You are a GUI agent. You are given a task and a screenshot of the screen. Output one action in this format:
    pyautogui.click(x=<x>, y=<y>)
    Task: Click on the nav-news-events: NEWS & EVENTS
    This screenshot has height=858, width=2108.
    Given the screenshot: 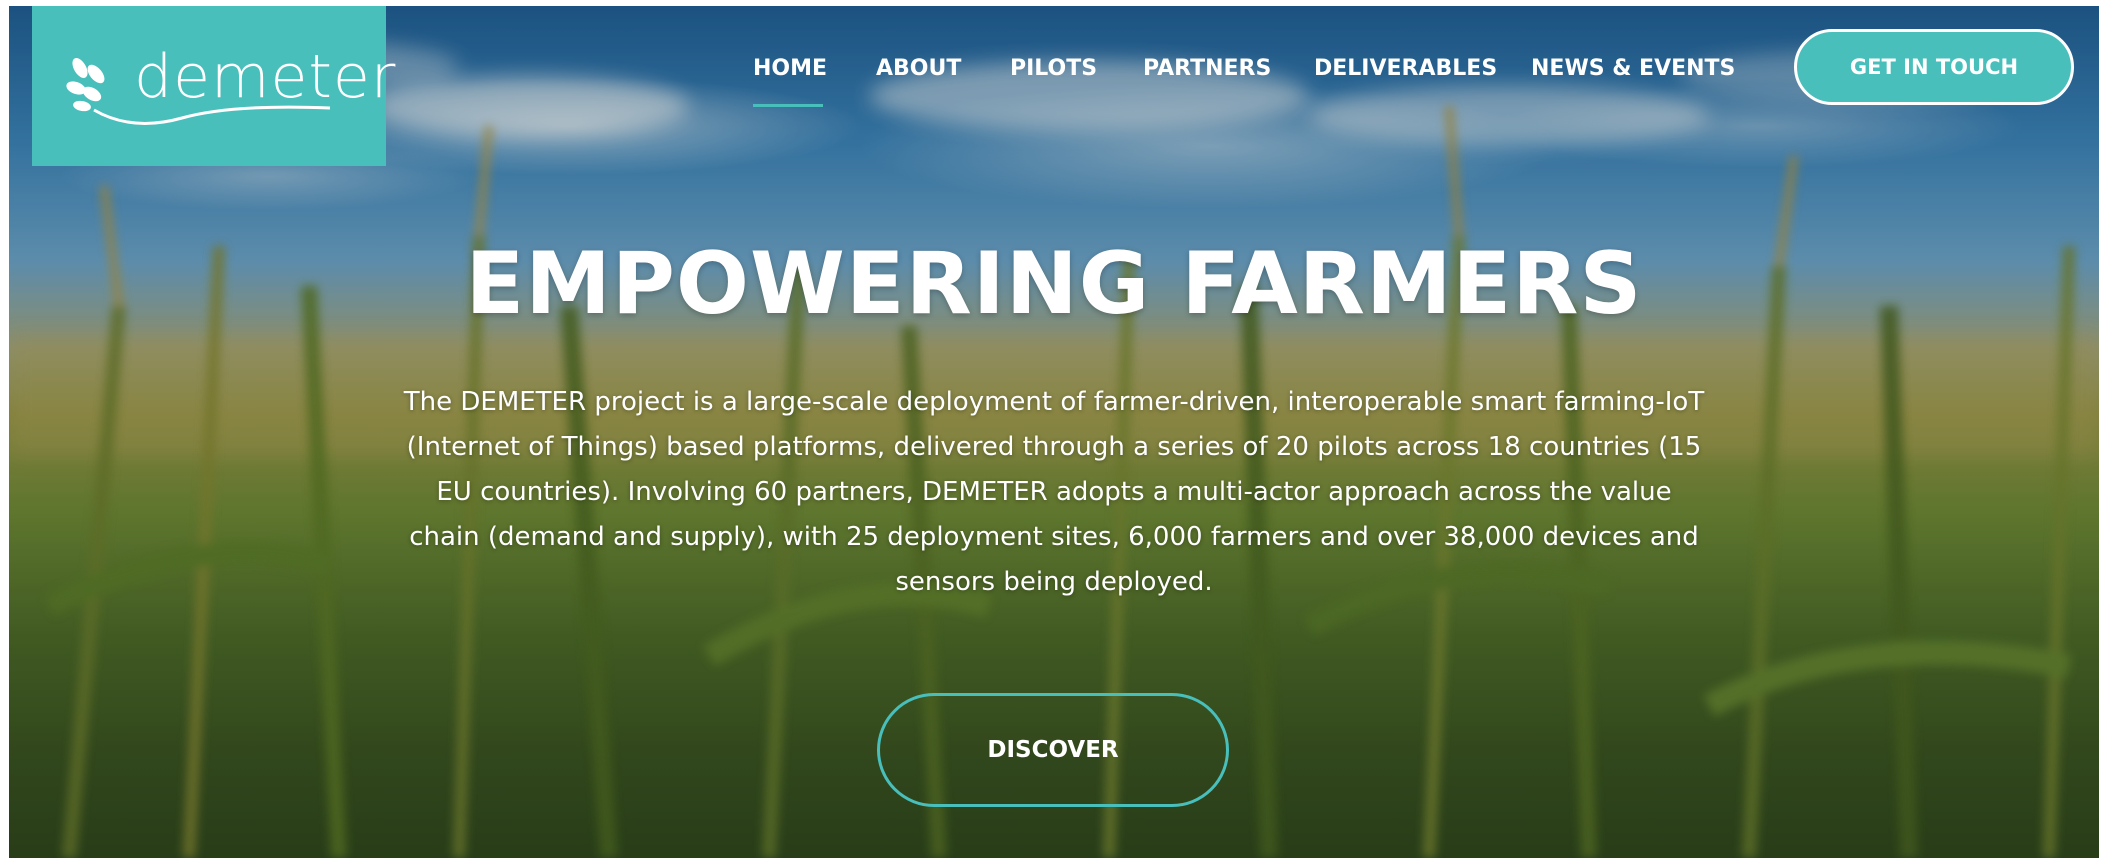 What is the action you would take?
    pyautogui.click(x=1633, y=70)
    